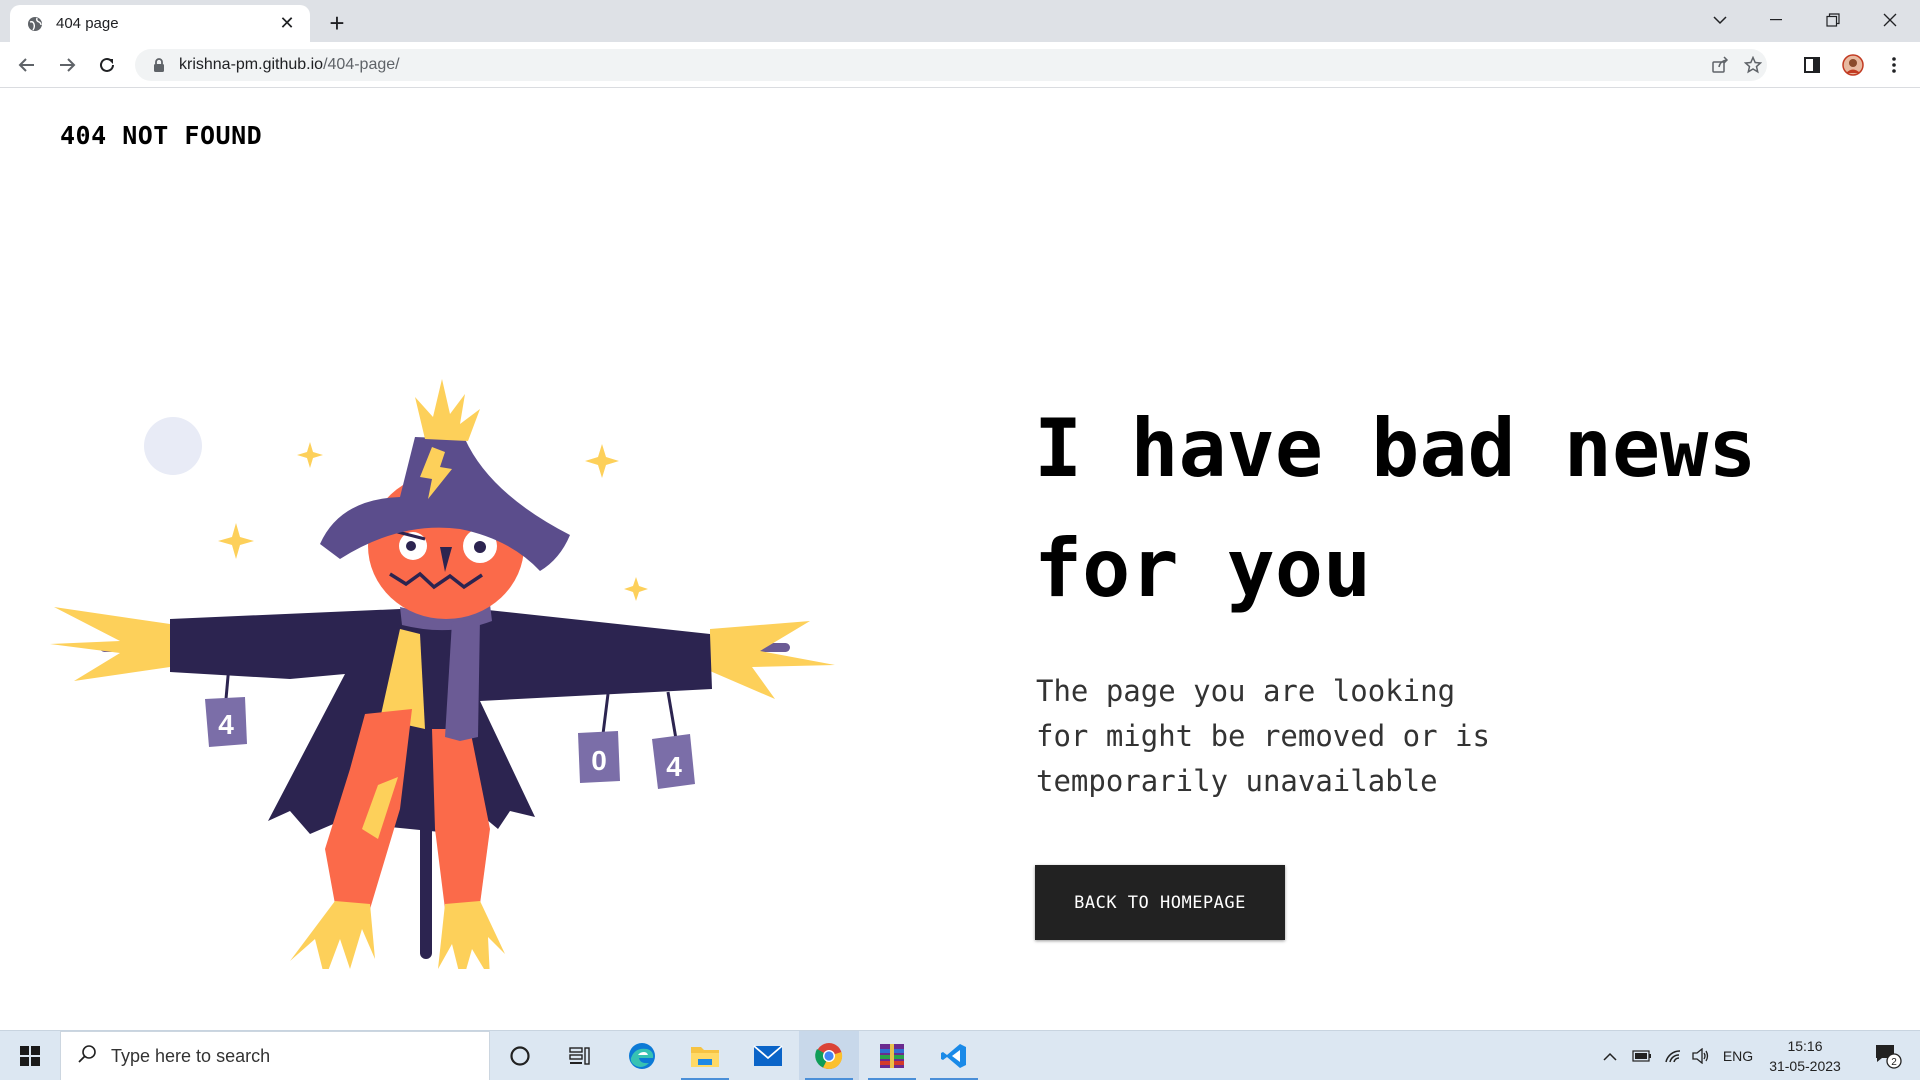  Describe the element at coordinates (337, 23) in the screenshot. I see `plus-icon: +` at that location.